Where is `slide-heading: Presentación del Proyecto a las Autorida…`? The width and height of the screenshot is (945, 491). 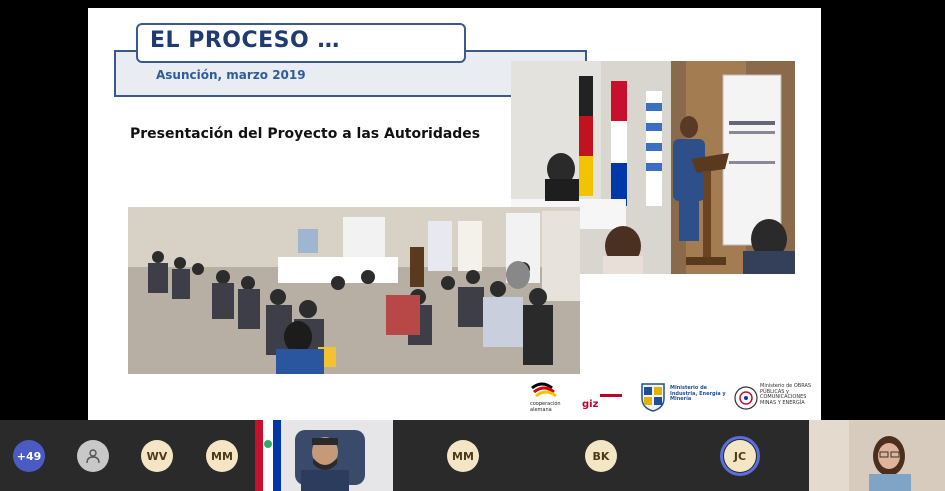 slide-heading: Presentación del Proyecto a las Autorida… is located at coordinates (305, 134).